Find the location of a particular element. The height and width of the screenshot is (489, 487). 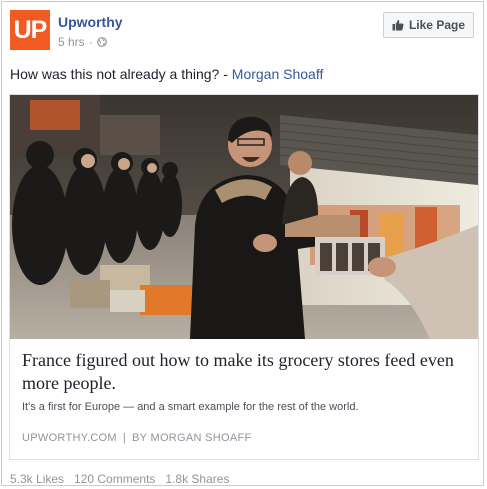

post-message-text: How was this not already a thing? - is located at coordinates (121, 74).